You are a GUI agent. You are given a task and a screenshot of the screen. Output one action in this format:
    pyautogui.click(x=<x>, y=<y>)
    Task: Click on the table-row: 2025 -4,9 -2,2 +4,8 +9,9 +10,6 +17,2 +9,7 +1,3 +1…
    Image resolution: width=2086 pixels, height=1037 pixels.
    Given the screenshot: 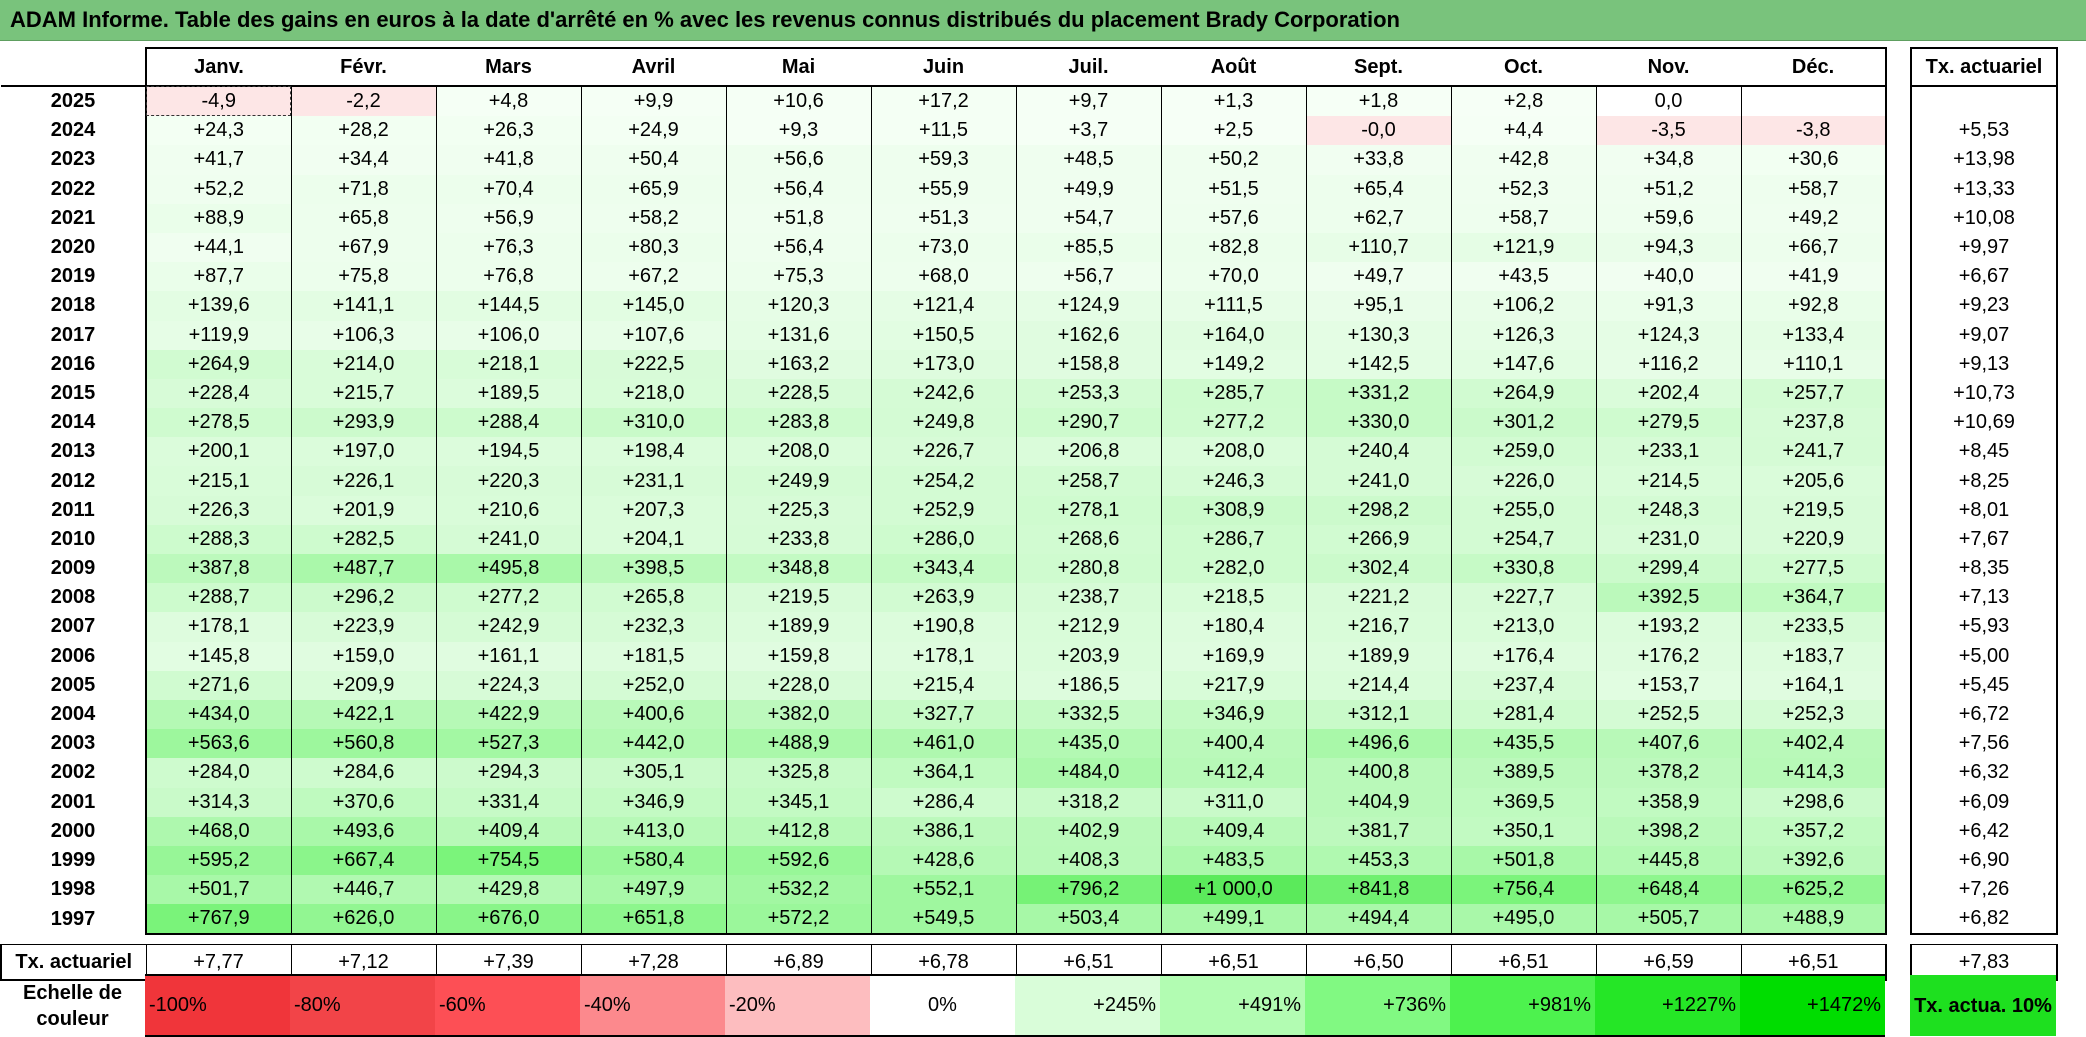 What is the action you would take?
    pyautogui.click(x=1029, y=101)
    